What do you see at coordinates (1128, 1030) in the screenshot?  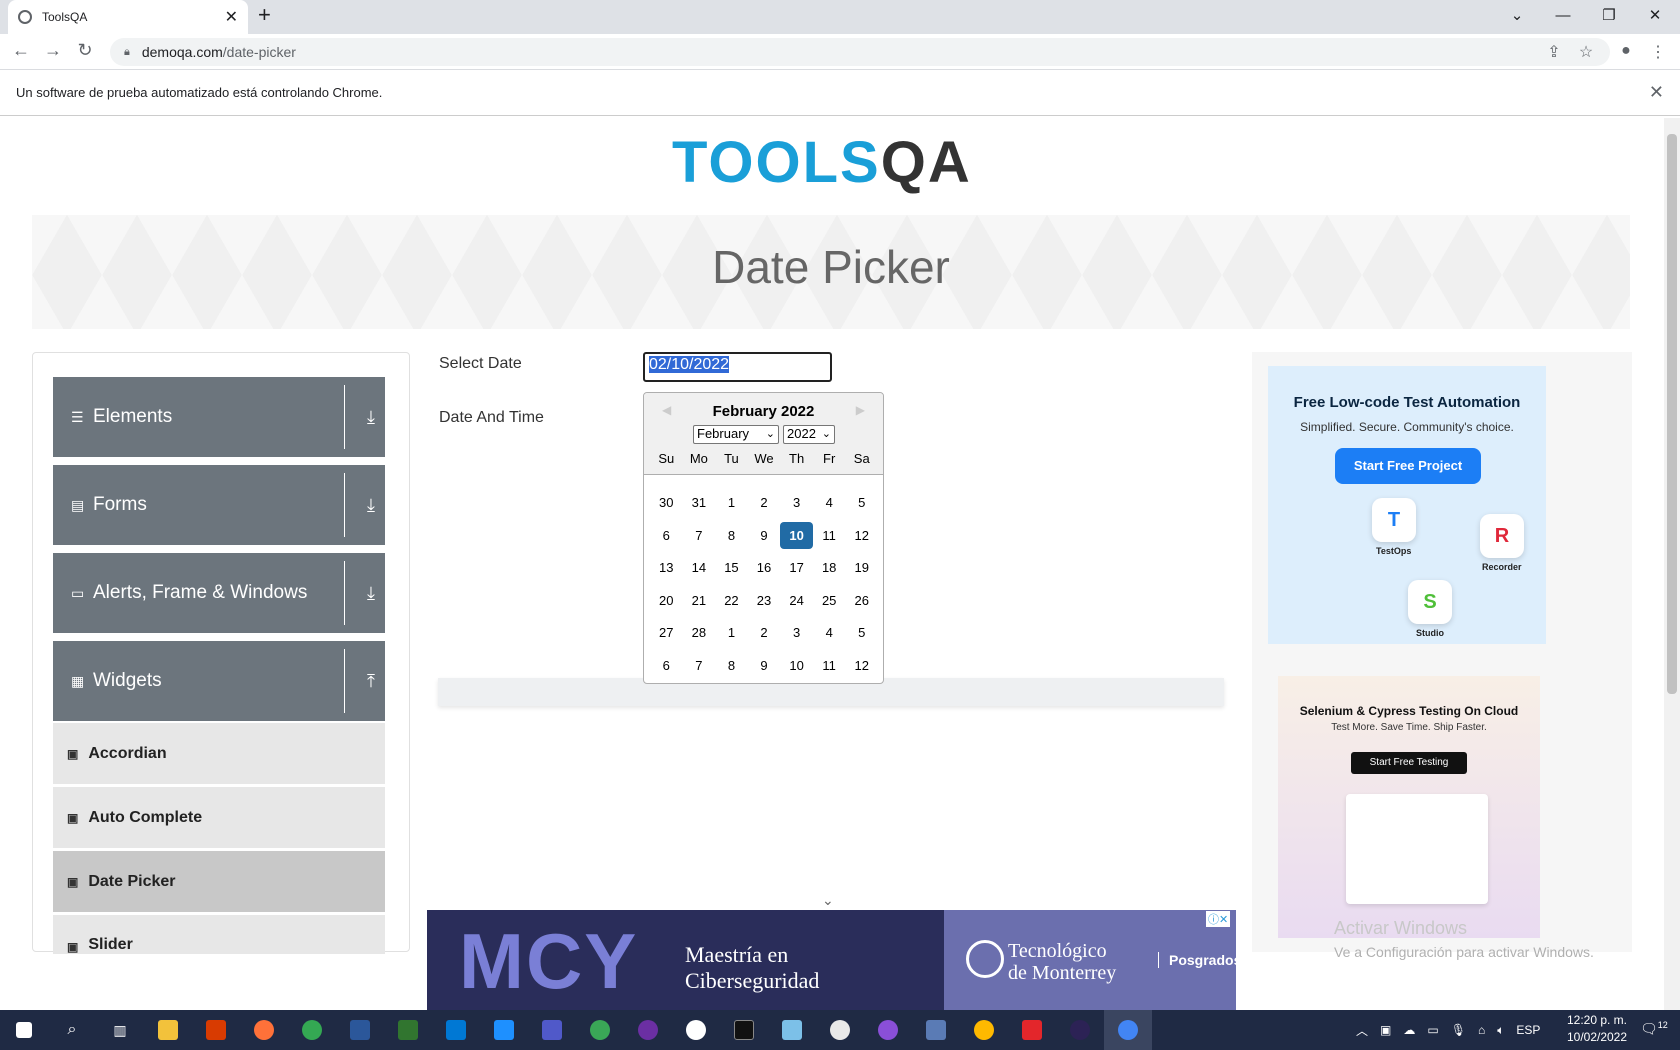 I see `chrome-icon` at bounding box center [1128, 1030].